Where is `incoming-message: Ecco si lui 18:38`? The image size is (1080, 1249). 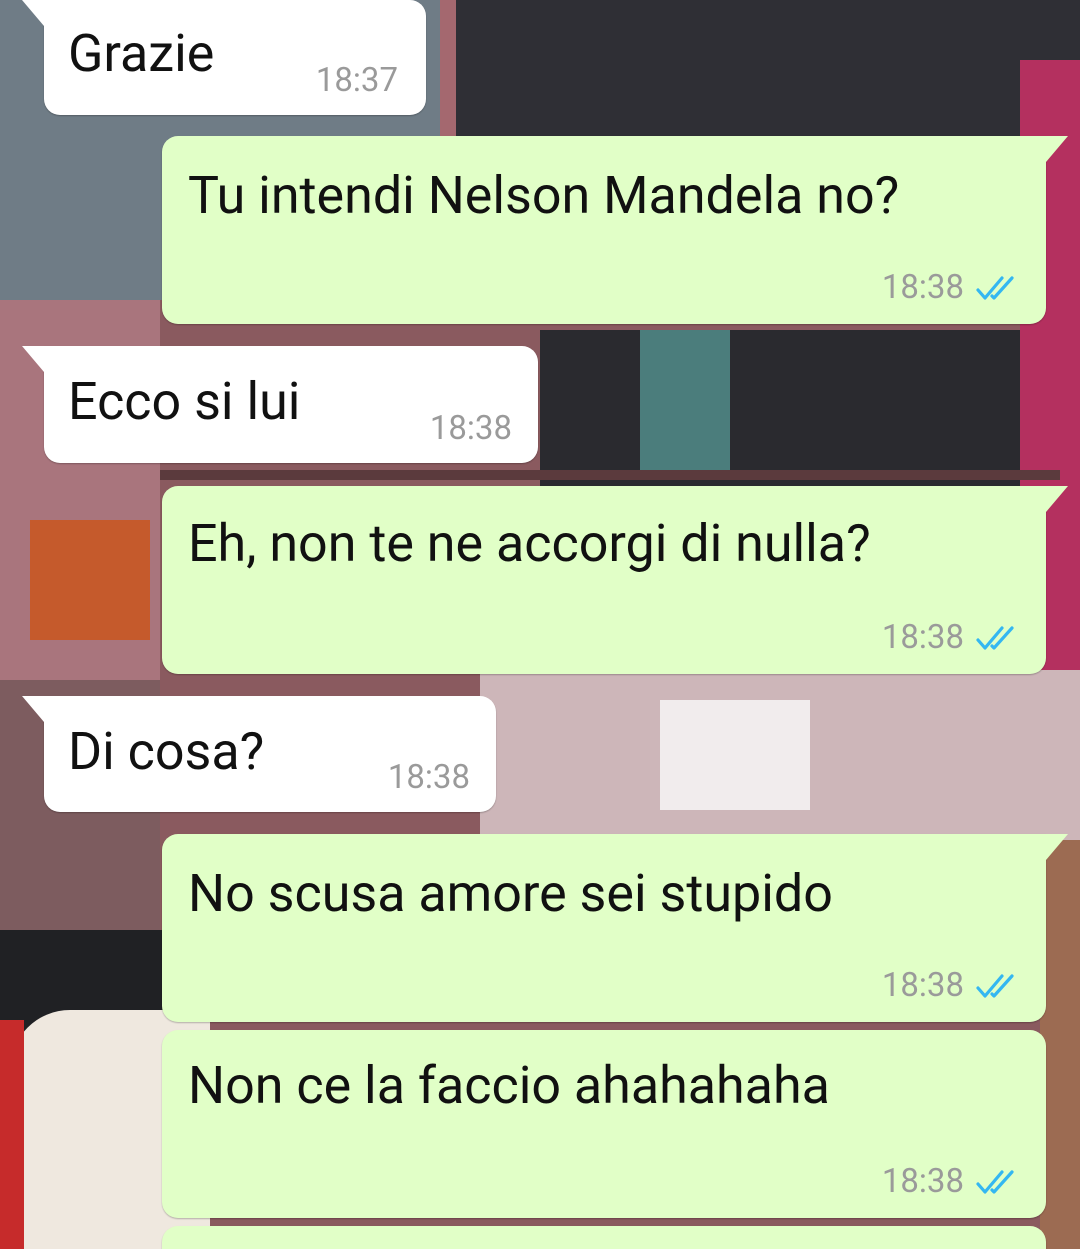
incoming-message: Ecco si lui 18:38 is located at coordinates (280, 404).